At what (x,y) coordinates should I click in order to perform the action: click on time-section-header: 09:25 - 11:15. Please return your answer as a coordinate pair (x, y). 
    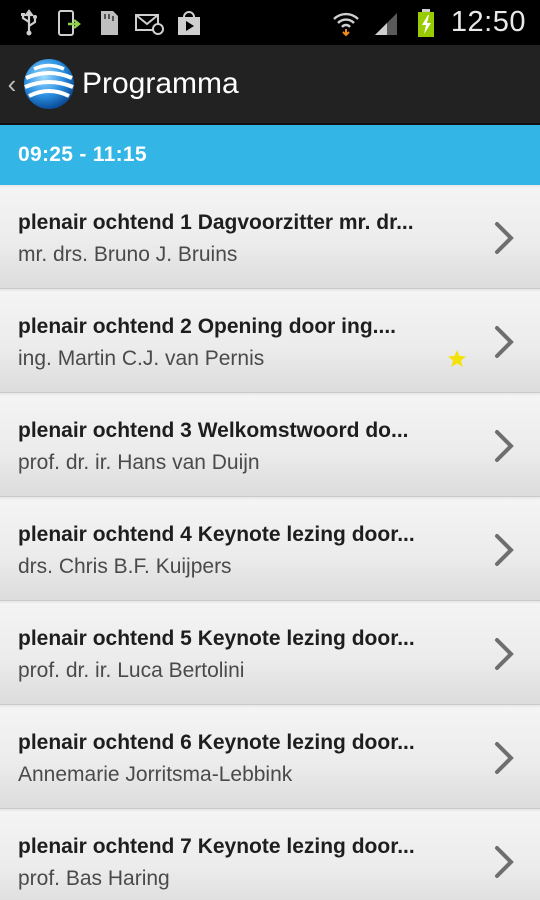
    Looking at the image, I should click on (270, 155).